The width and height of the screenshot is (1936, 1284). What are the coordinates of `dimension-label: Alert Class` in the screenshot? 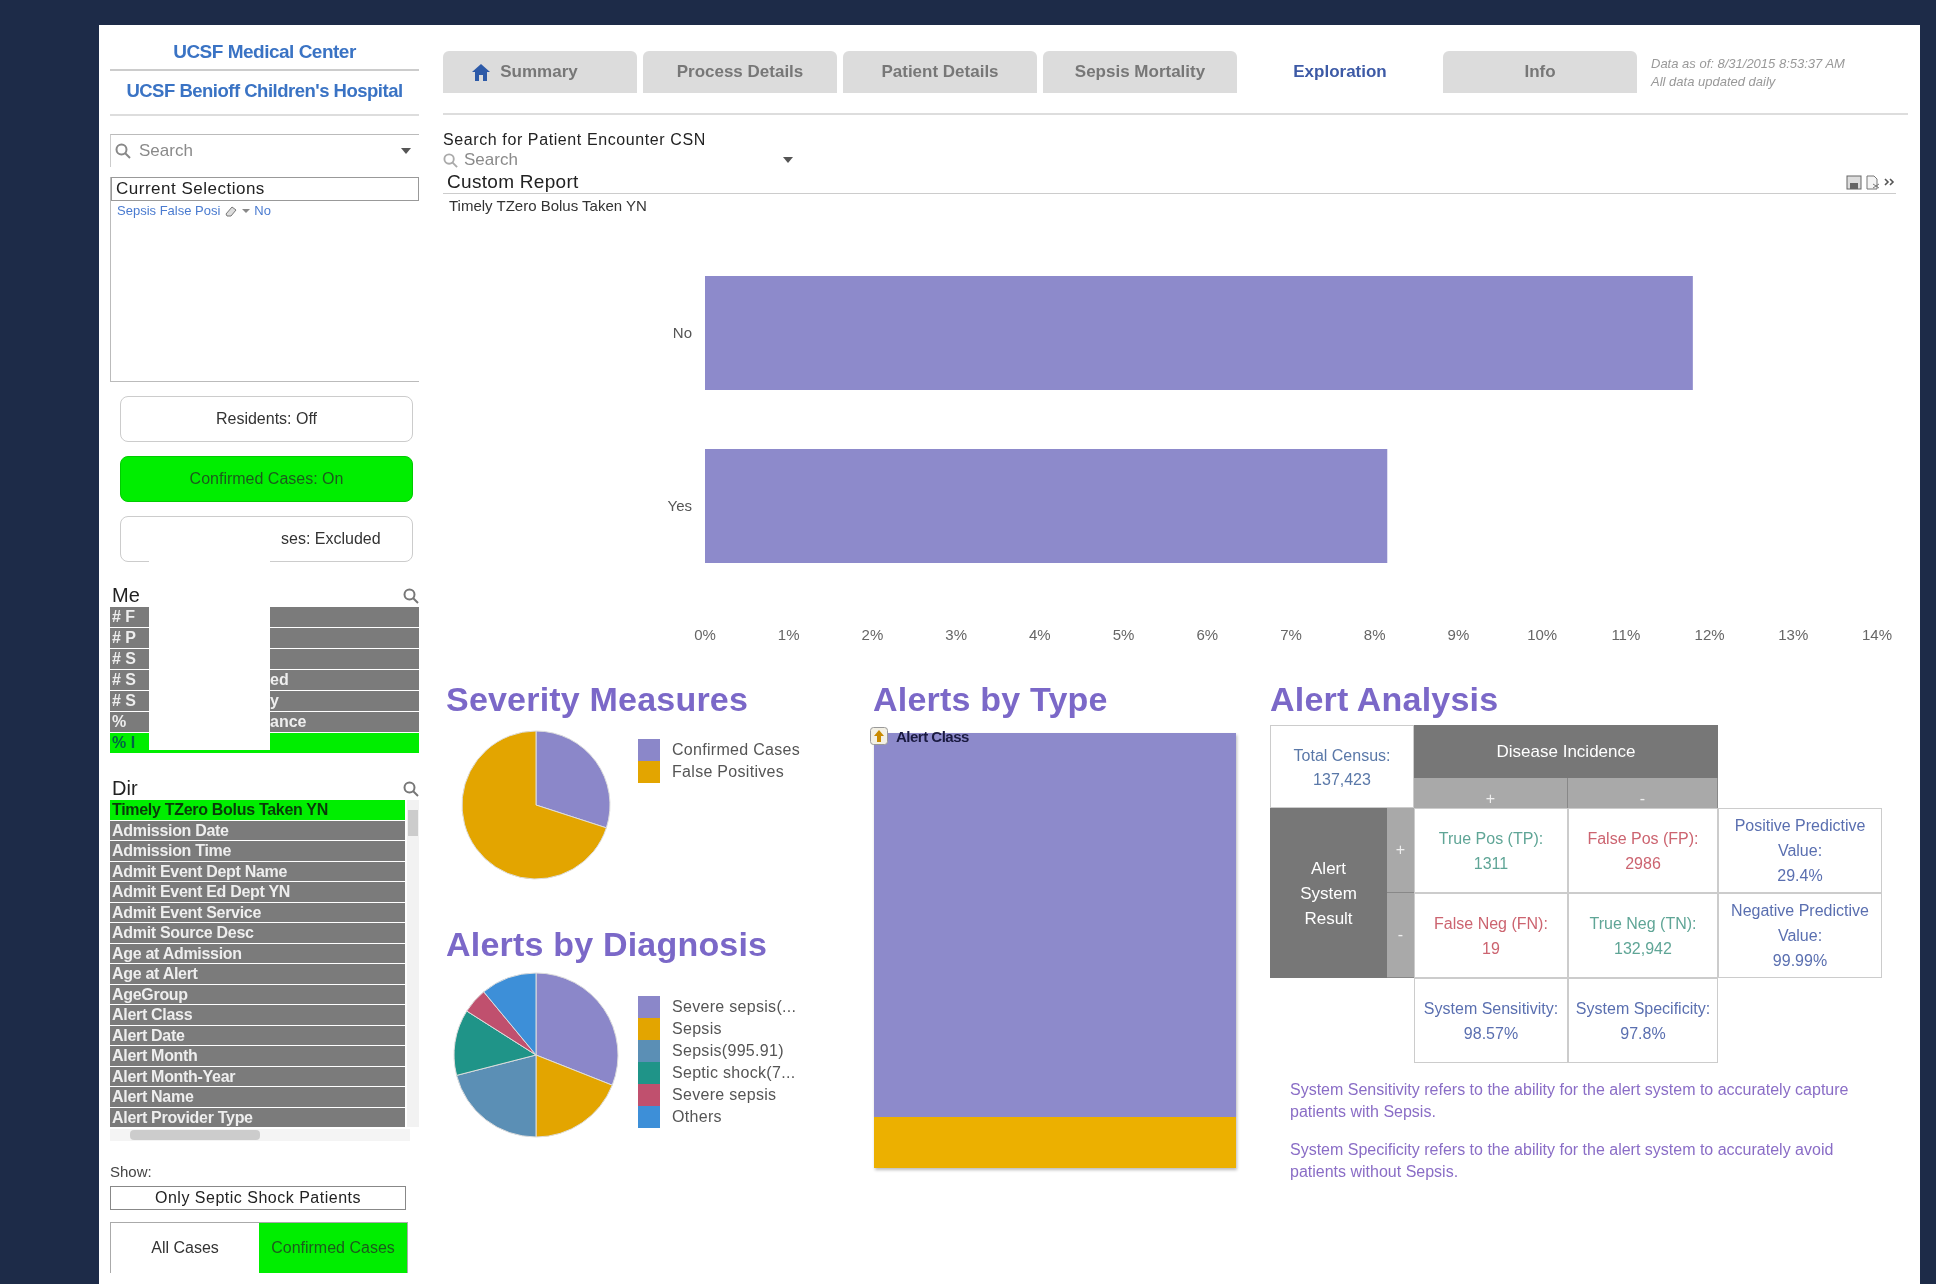 It's located at (932, 736).